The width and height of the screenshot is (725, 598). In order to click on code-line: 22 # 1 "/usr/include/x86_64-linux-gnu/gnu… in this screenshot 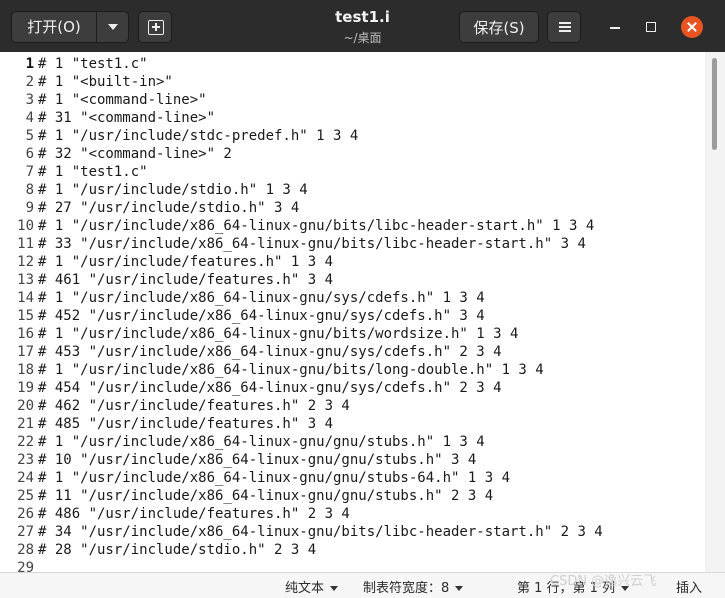, I will do `click(350, 442)`.